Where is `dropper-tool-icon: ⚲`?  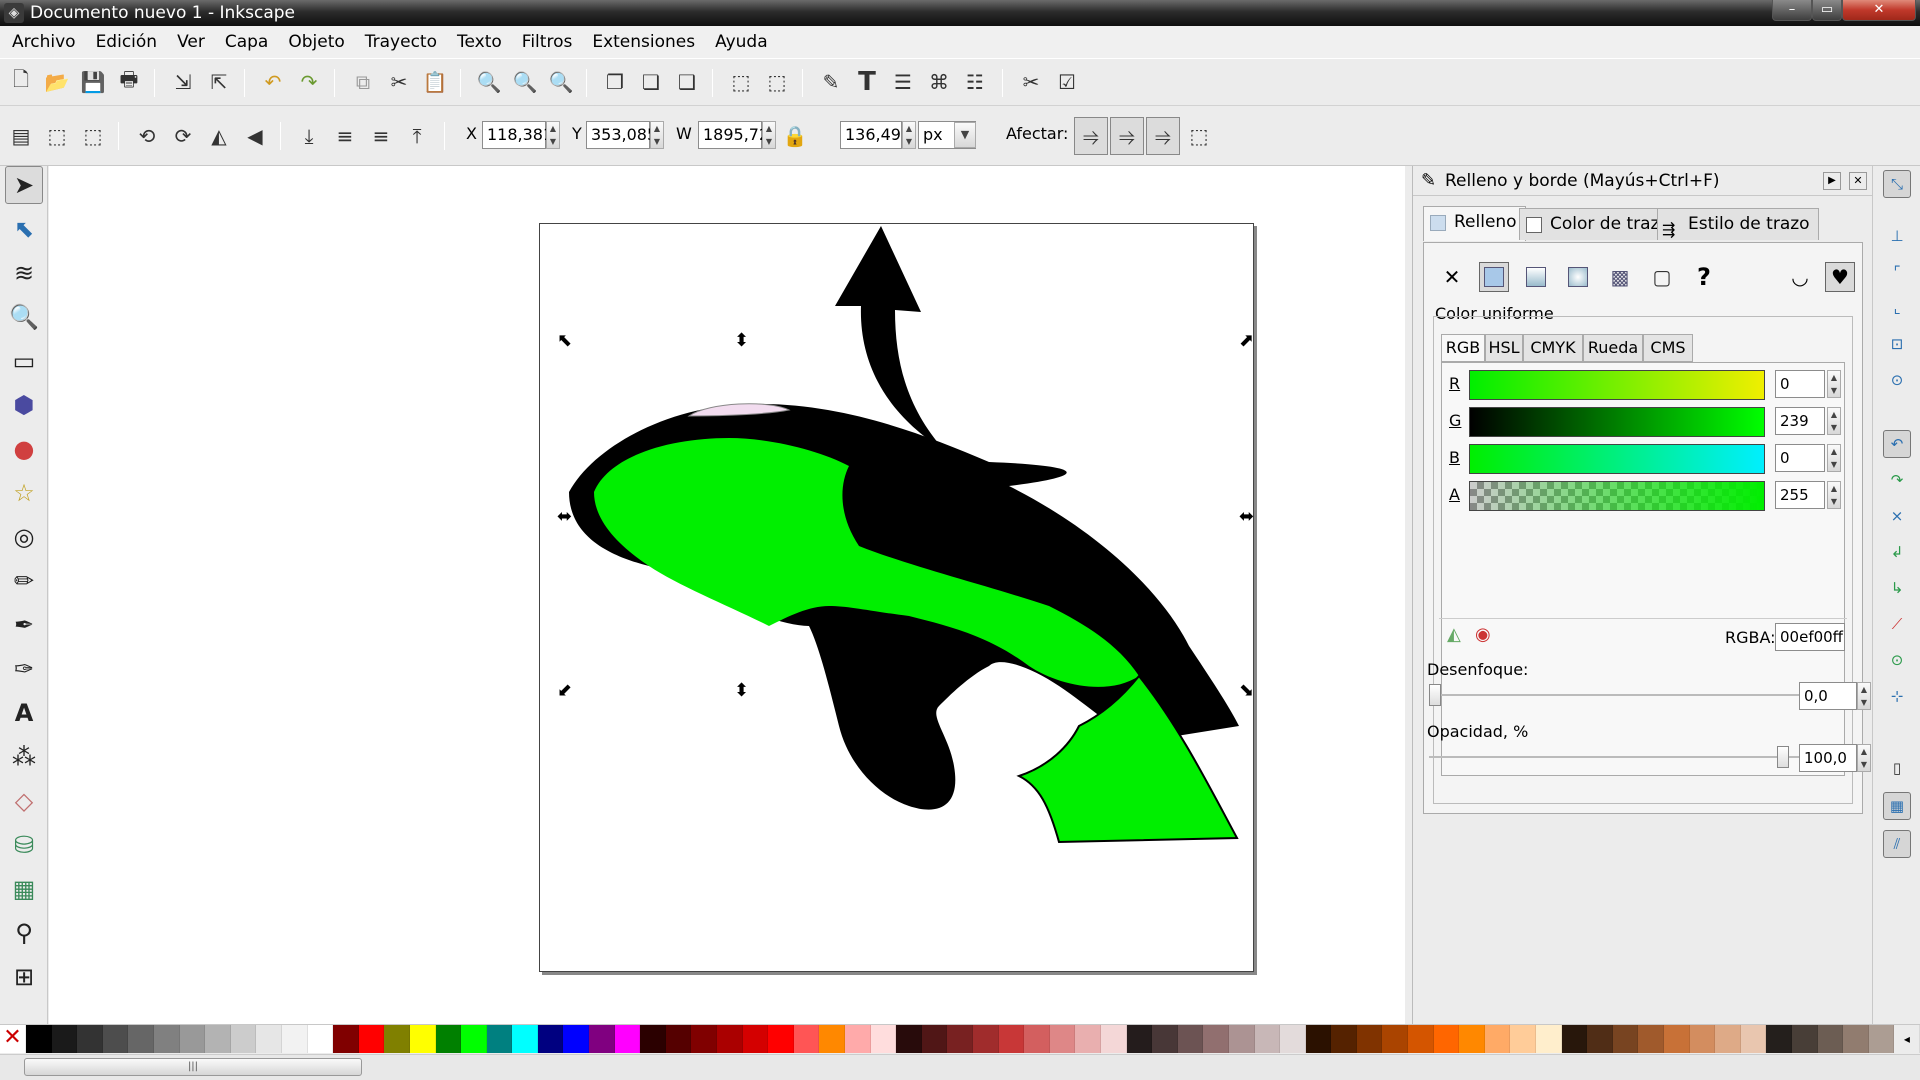
dropper-tool-icon: ⚲ is located at coordinates (24, 933).